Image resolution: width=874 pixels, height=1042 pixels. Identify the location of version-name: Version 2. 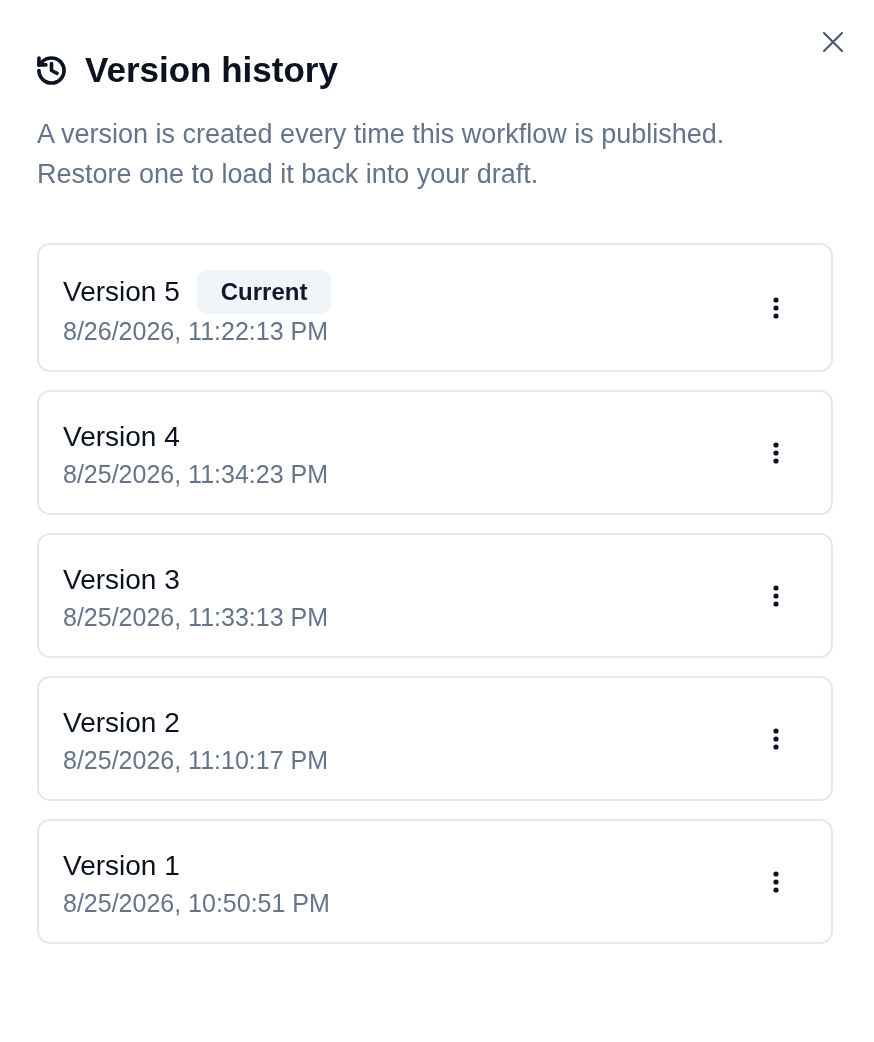
(121, 723).